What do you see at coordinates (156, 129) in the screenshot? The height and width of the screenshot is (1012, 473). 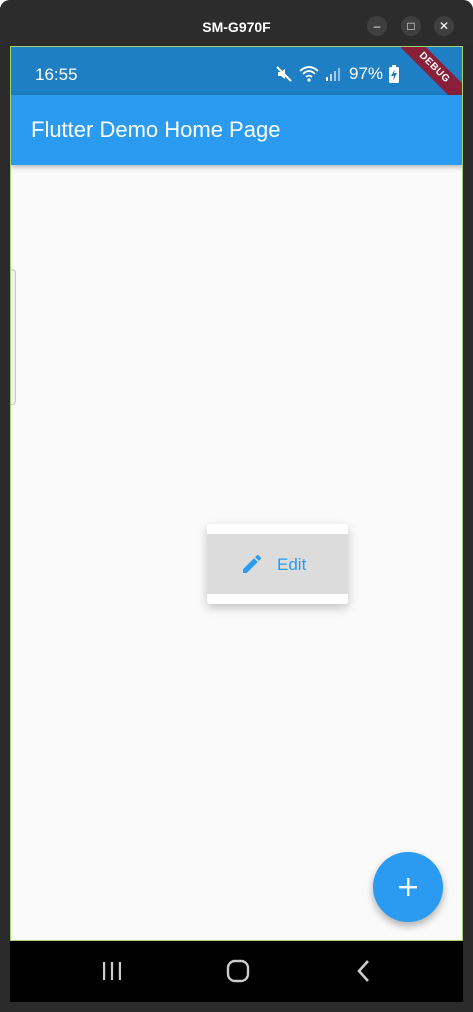 I see `page-title: Flutter Demo Home Page` at bounding box center [156, 129].